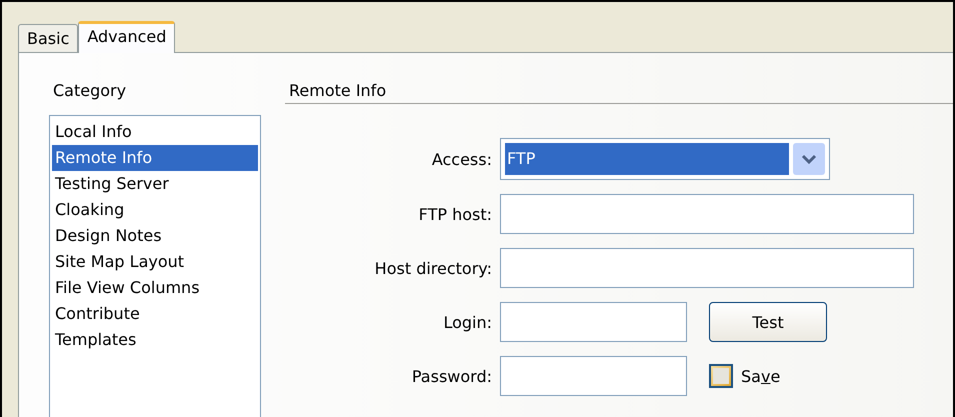 The height and width of the screenshot is (417, 955). Describe the element at coordinates (155, 314) in the screenshot. I see `category-item: Contribute` at that location.